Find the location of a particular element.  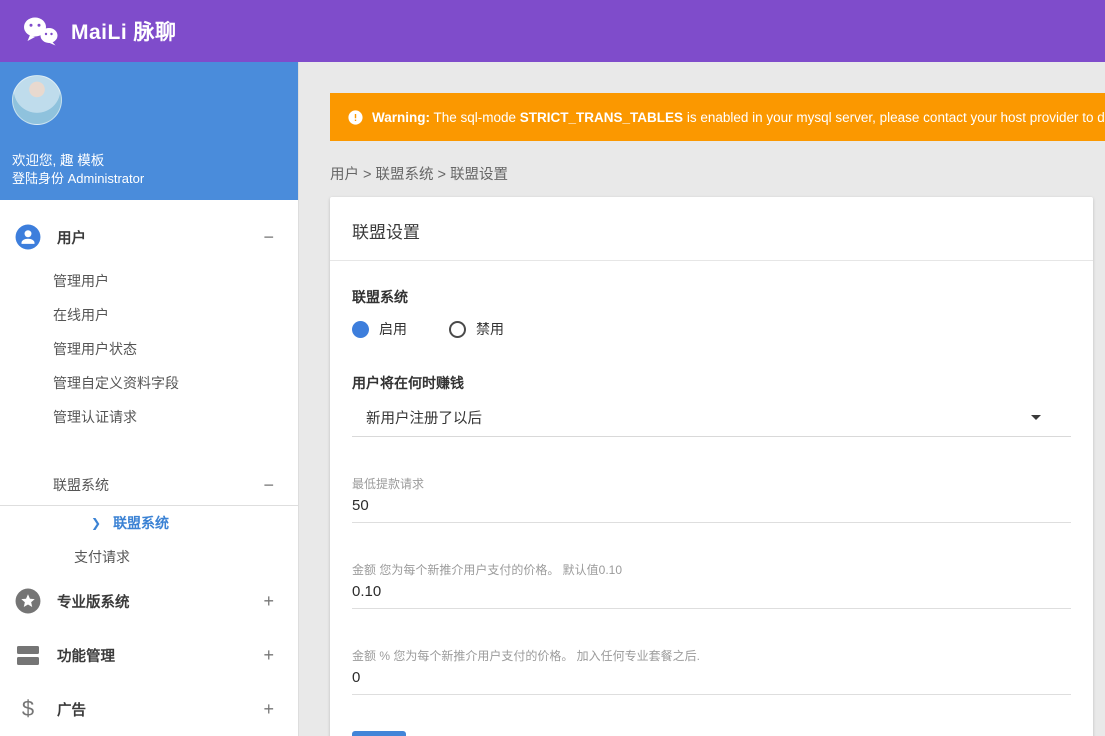

person-icon is located at coordinates (28, 237).